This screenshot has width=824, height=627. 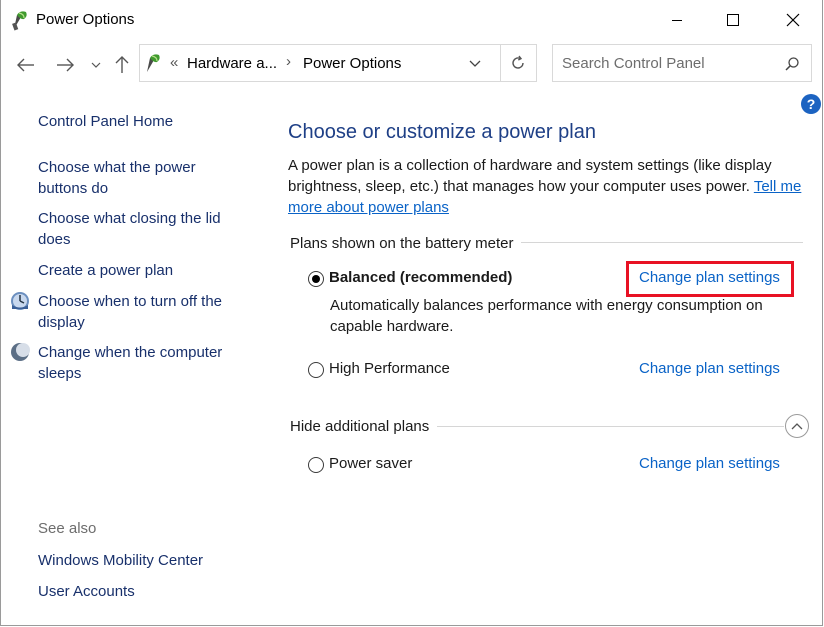 I want to click on minimize-icon, so click(x=677, y=20).